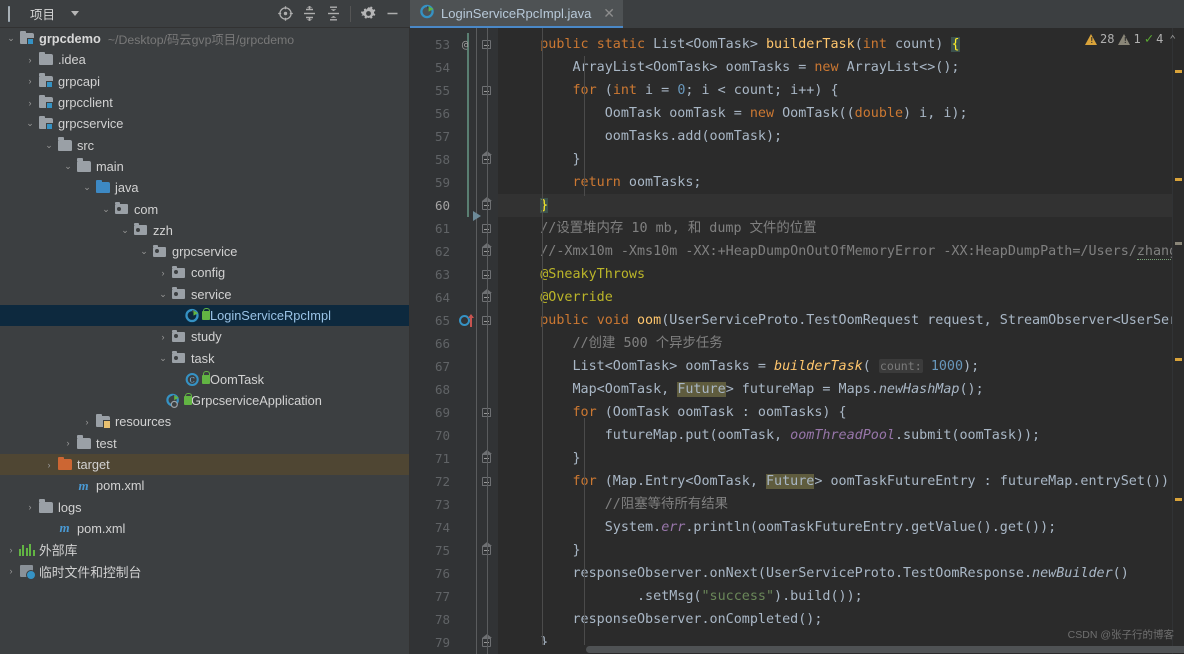  Describe the element at coordinates (204, 230) in the screenshot. I see `tree-row-zzh: ⌄ zzh` at that location.